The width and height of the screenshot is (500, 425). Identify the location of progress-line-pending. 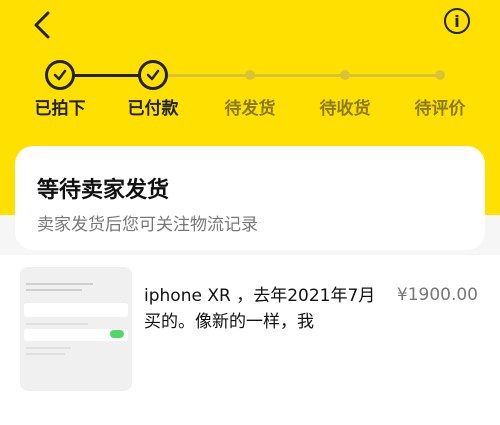
(296, 75).